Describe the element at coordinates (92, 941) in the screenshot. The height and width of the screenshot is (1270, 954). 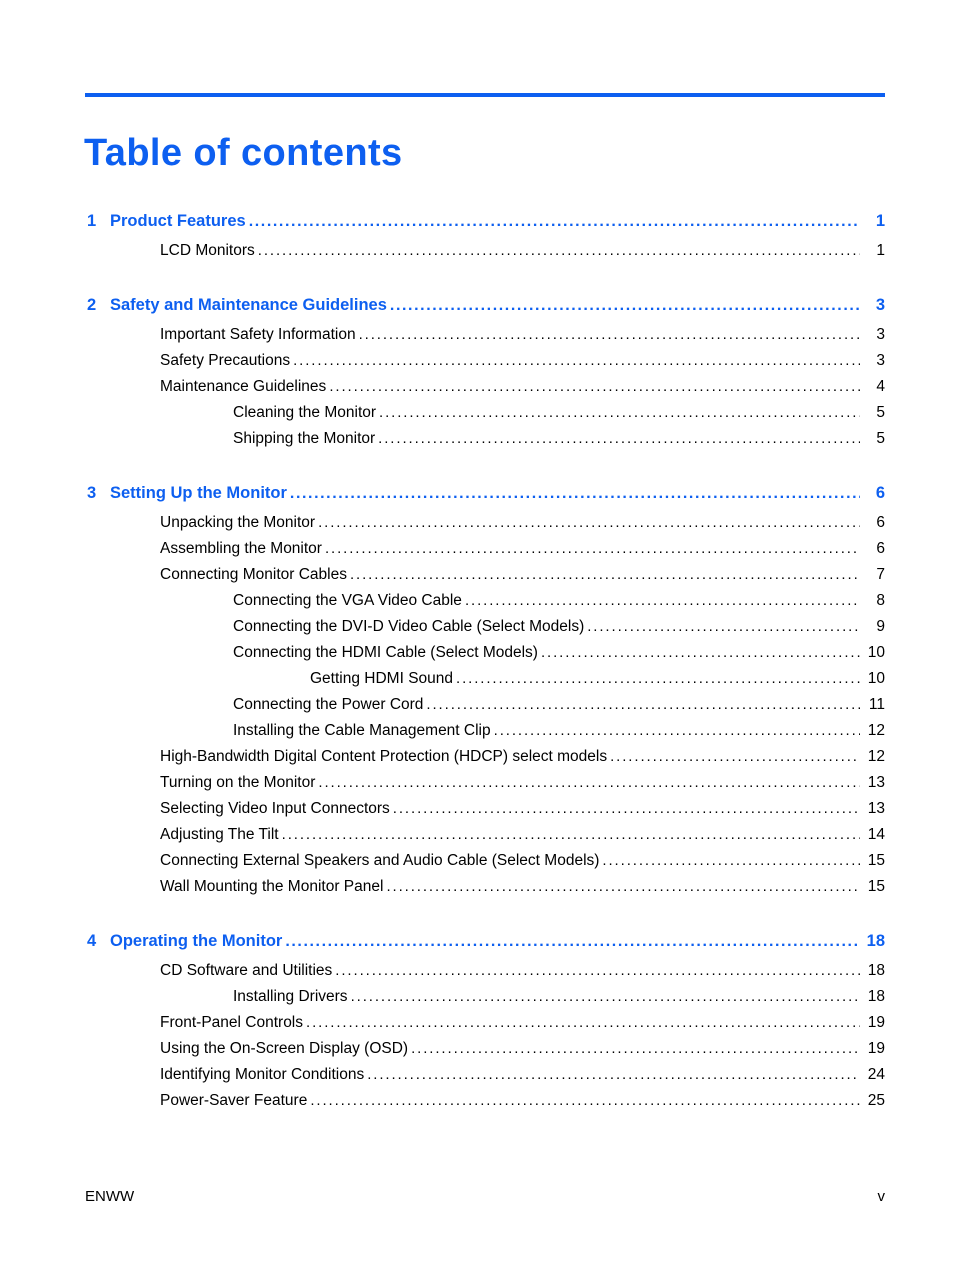
I see `toc-chapter-number: 4` at that location.